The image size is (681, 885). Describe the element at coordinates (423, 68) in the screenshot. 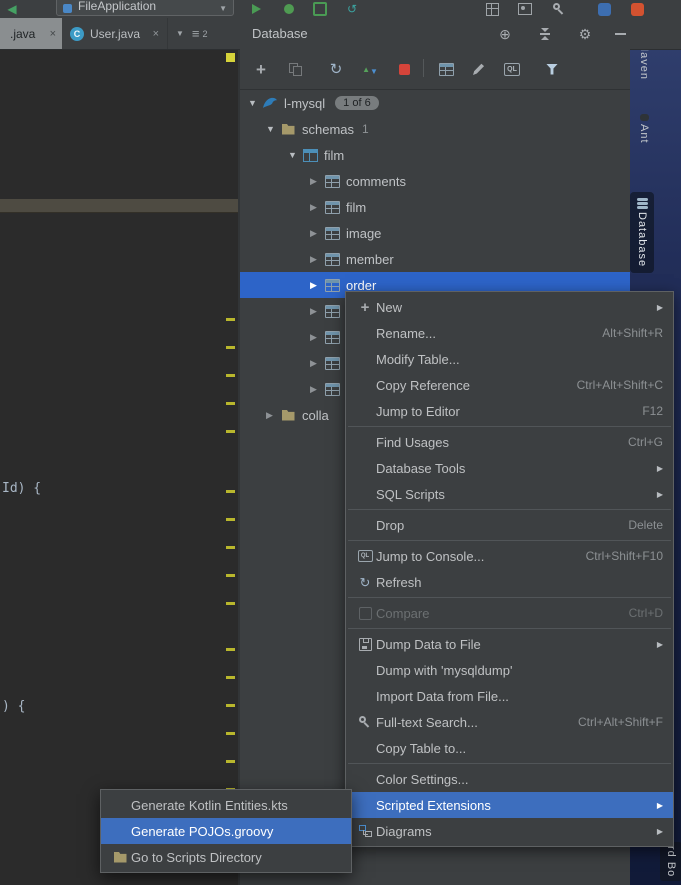

I see `toolbar-separator` at that location.